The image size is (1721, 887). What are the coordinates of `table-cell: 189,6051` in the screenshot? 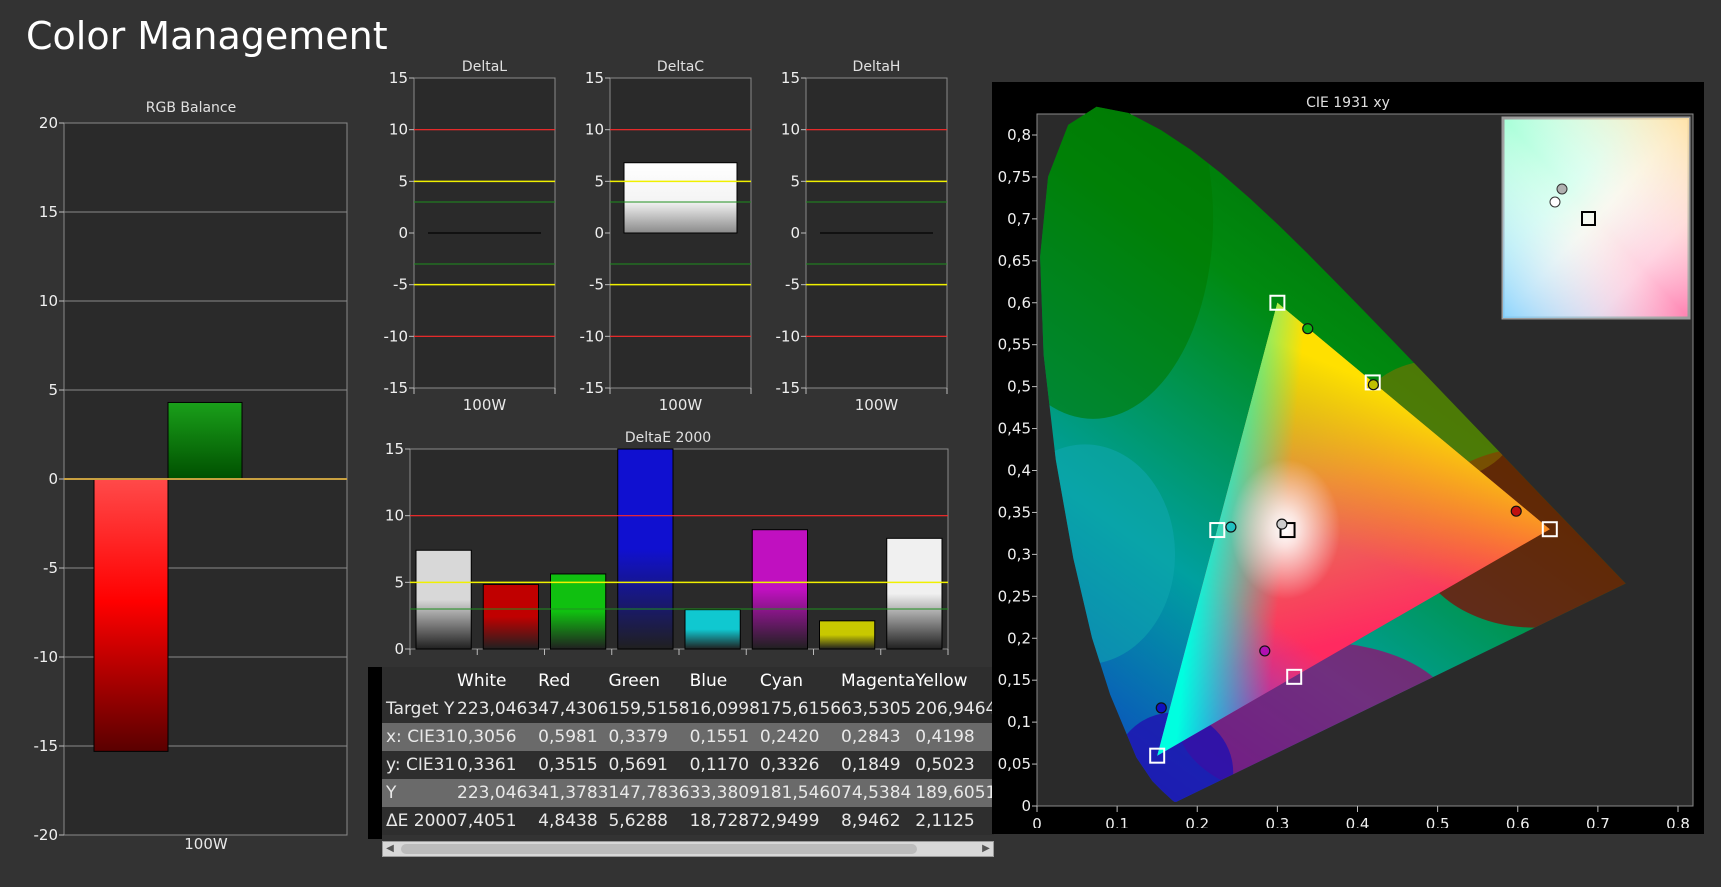 It's located at (954, 793).